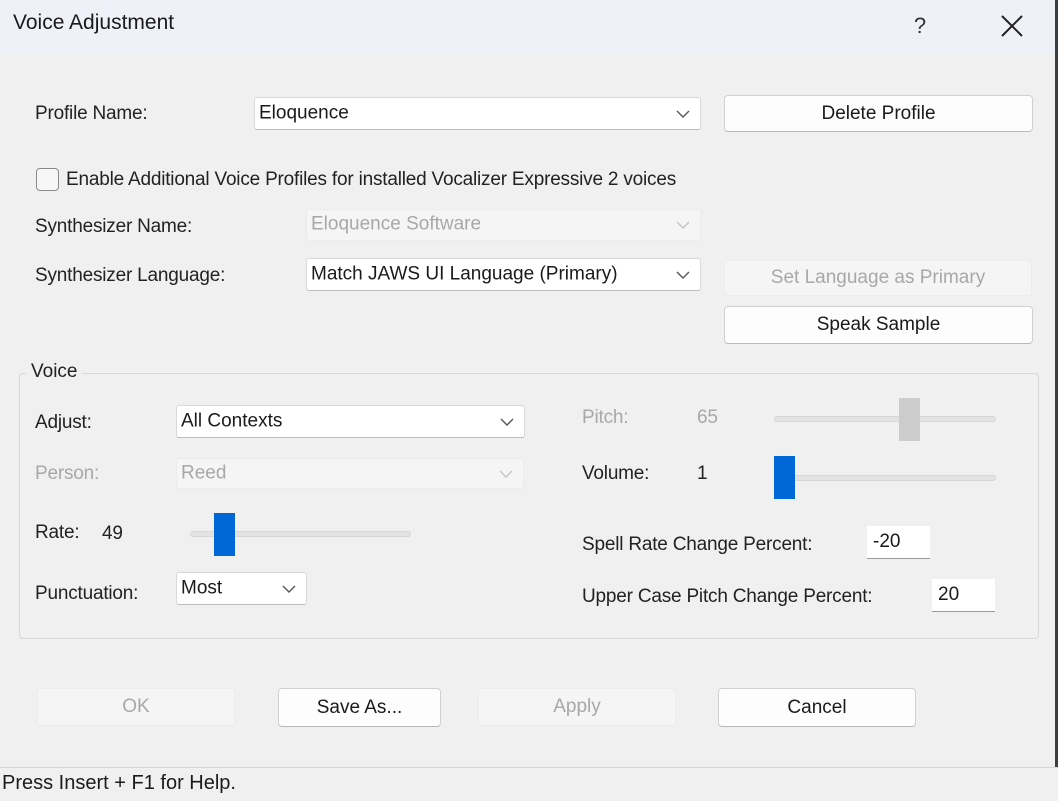 This screenshot has width=1058, height=801. What do you see at coordinates (817, 707) in the screenshot?
I see `cancel-button: Cancel` at bounding box center [817, 707].